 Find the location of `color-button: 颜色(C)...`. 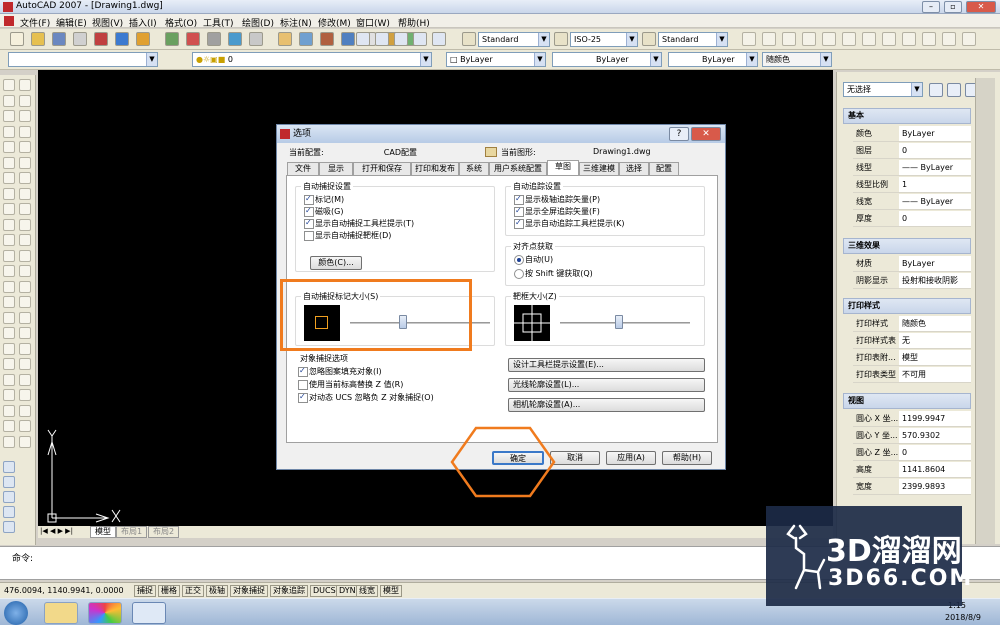

color-button: 颜色(C)... is located at coordinates (336, 263).